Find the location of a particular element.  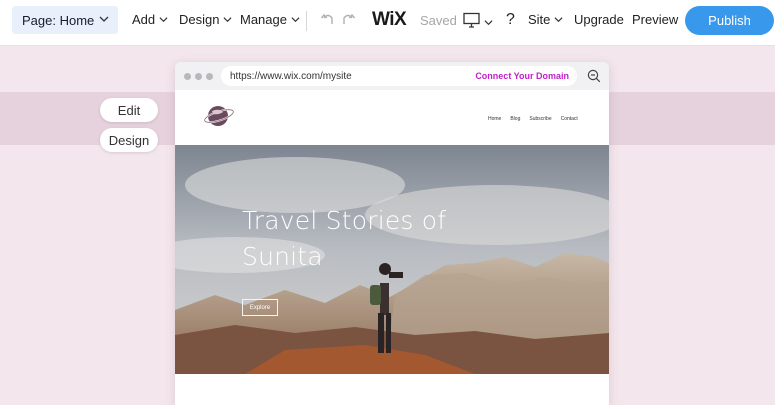

redo-icon is located at coordinates (348, 21).